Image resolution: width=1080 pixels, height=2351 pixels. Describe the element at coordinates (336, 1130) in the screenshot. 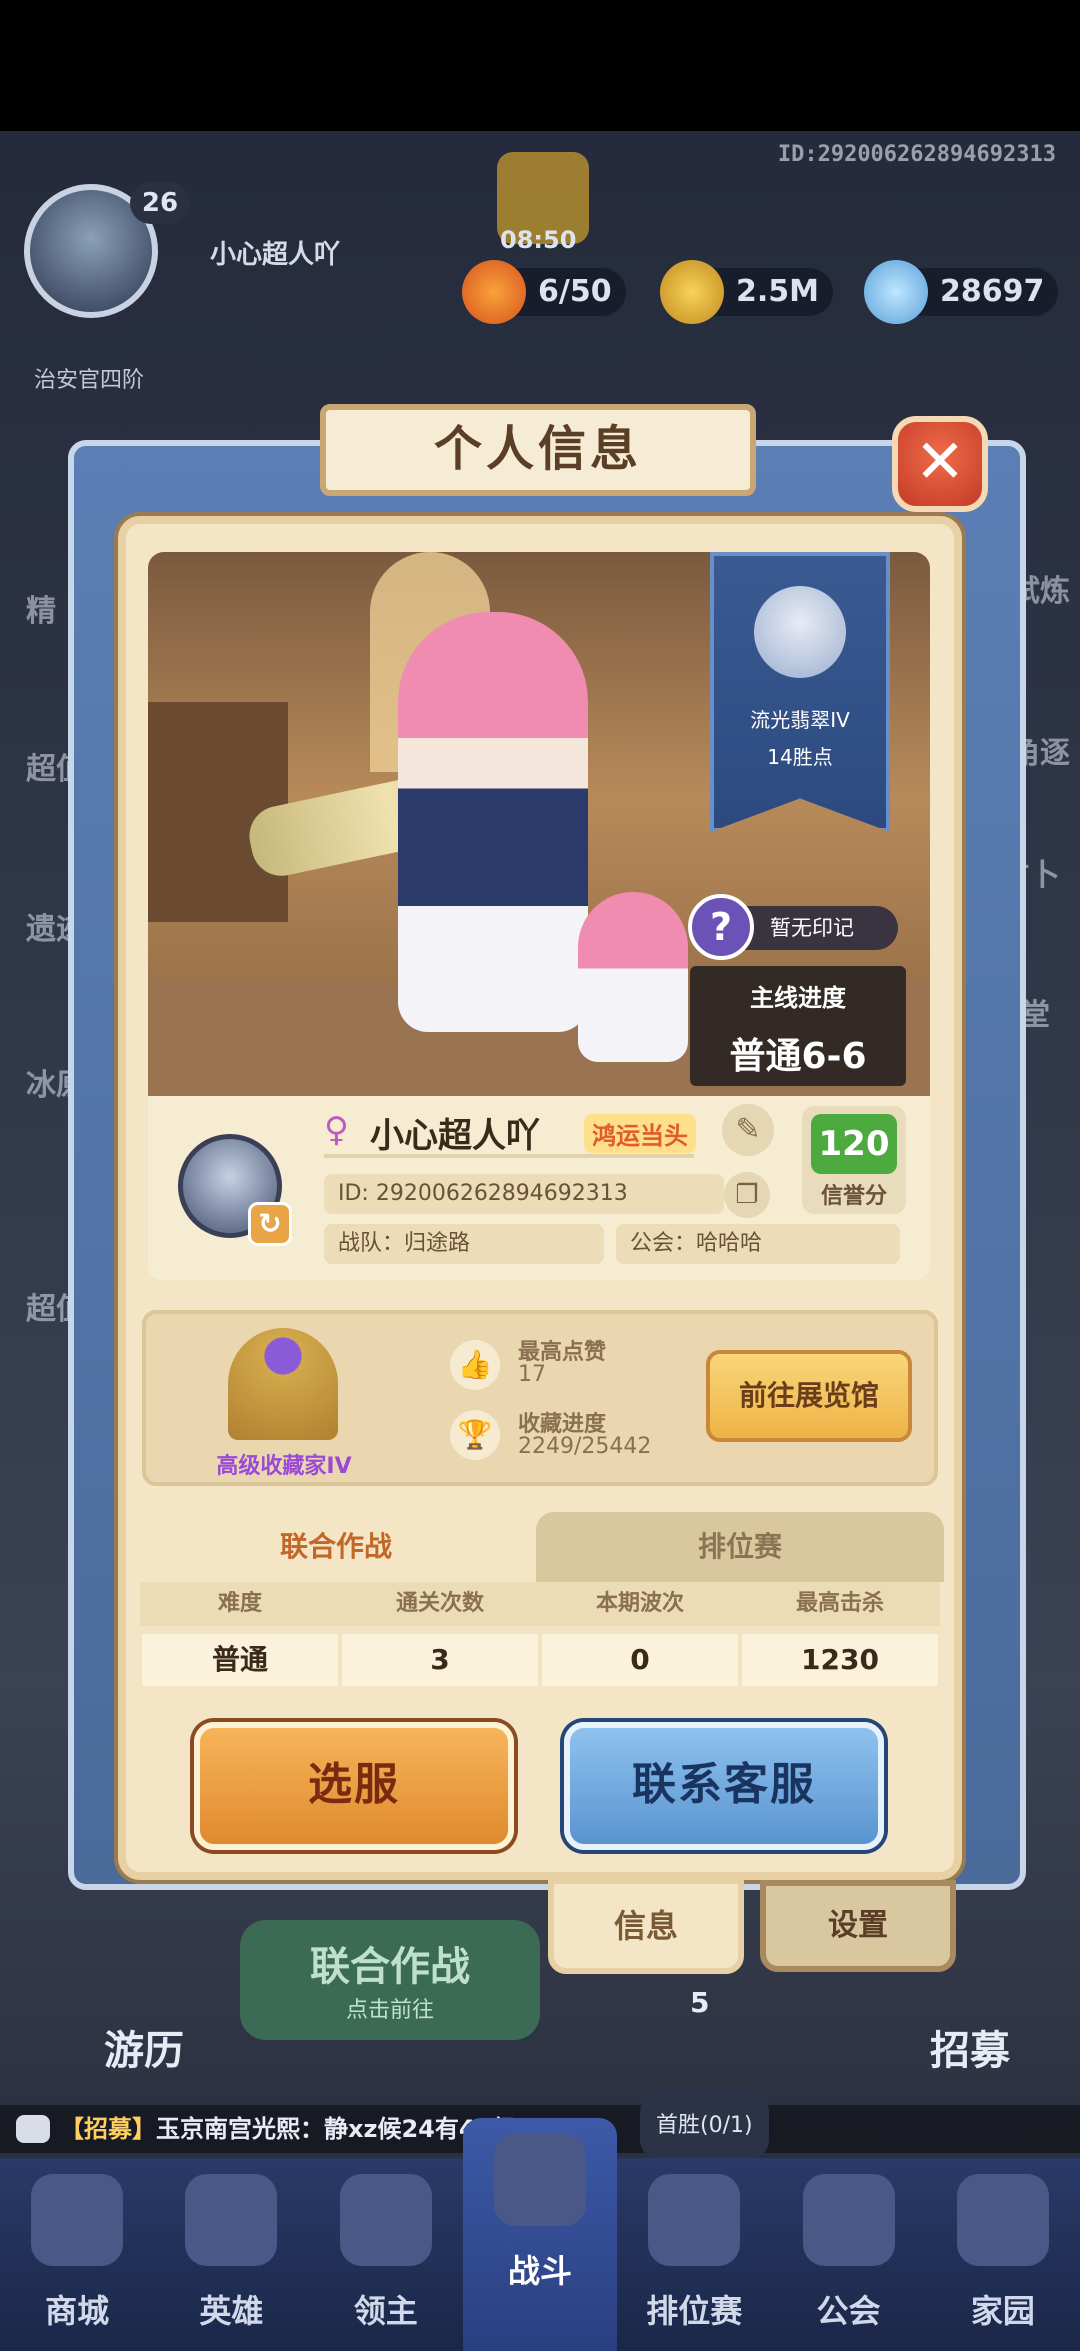

I see `female-gender-icon: ♀` at that location.